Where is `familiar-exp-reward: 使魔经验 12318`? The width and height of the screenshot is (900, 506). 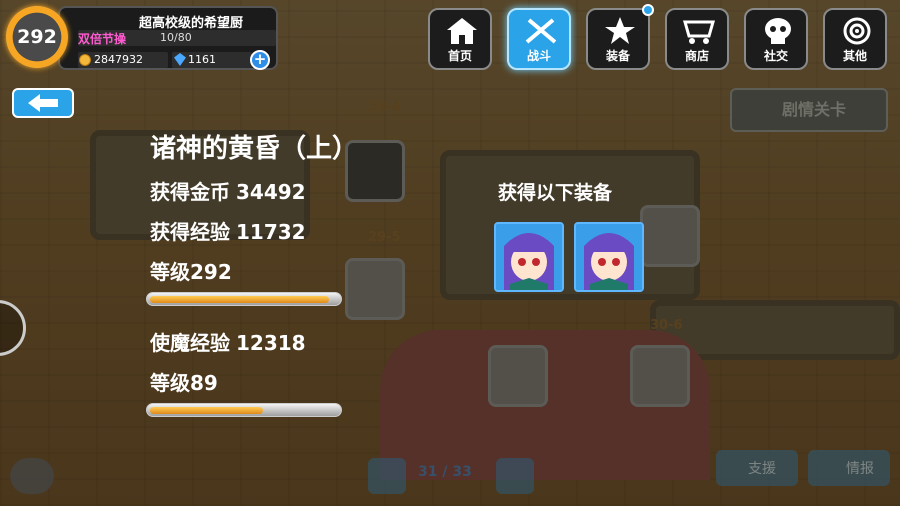 familiar-exp-reward: 使魔经验 12318 is located at coordinates (228, 341).